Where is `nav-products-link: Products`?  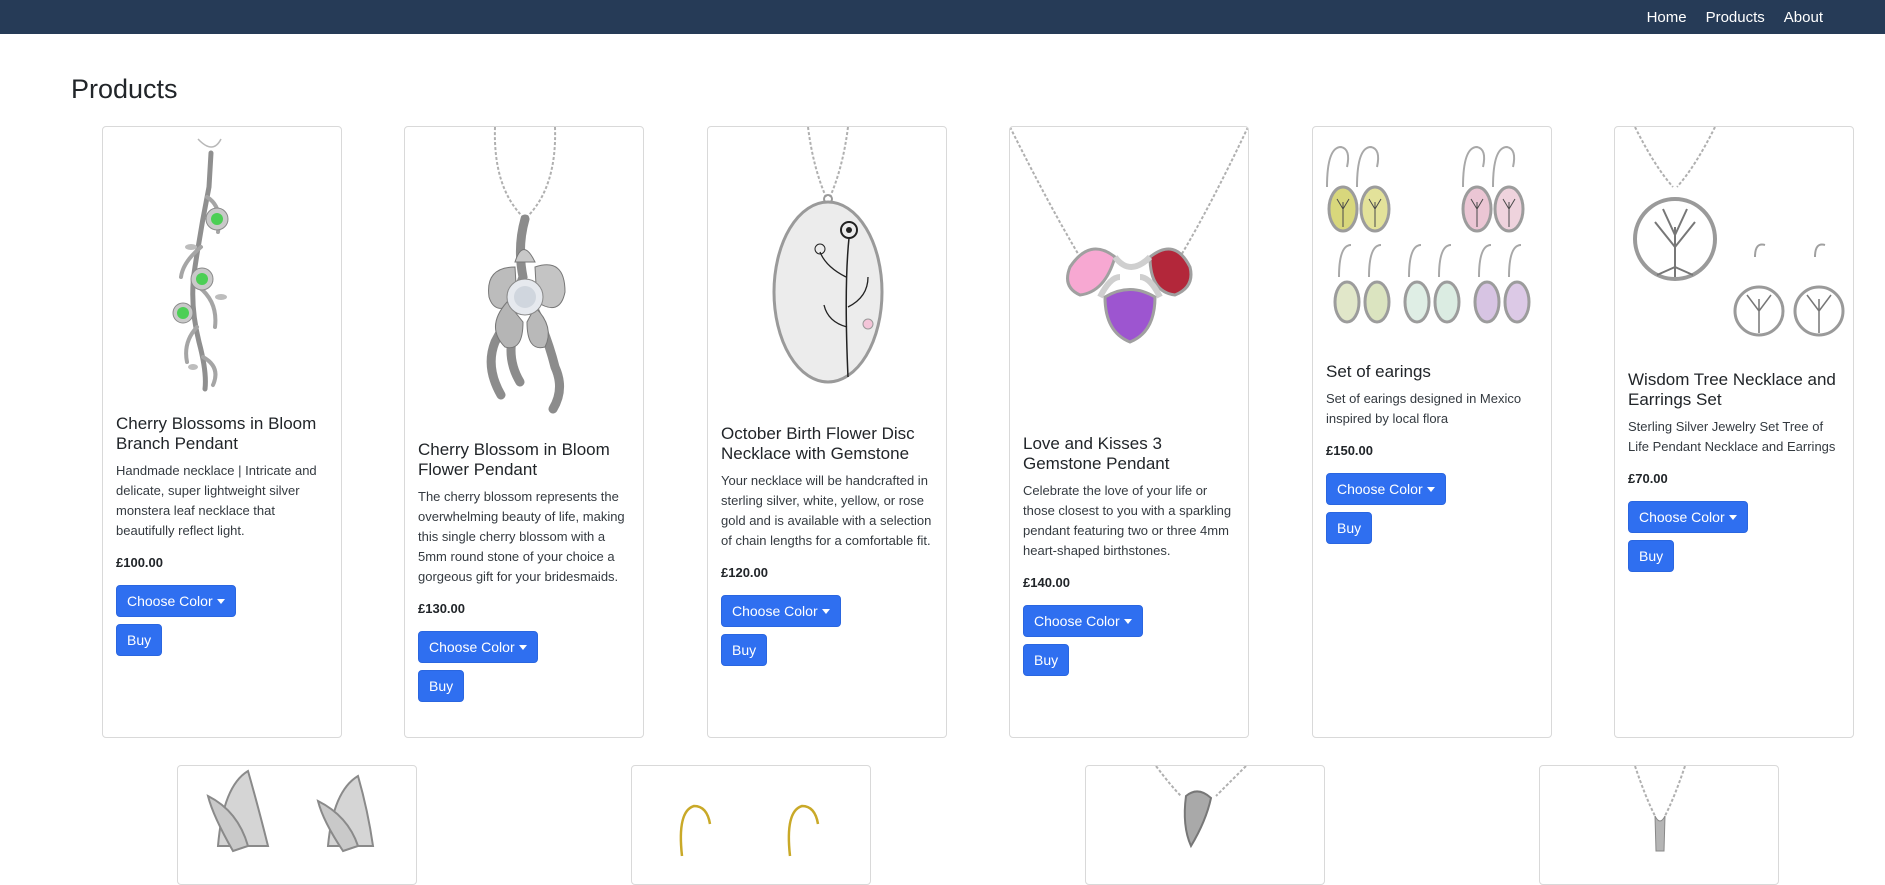 nav-products-link: Products is located at coordinates (1735, 17).